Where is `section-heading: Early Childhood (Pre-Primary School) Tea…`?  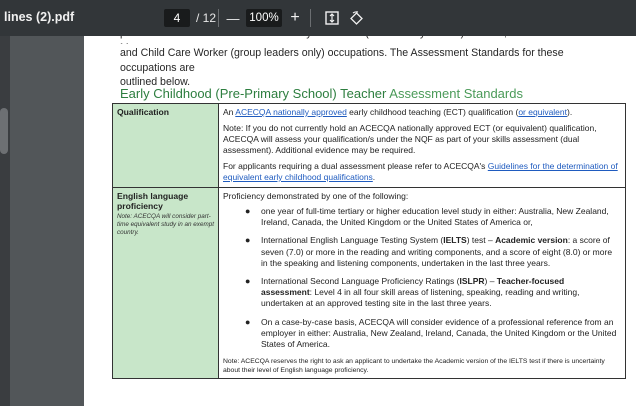
section-heading: Early Childhood (Pre-Primary School) Tea… is located at coordinates (321, 93).